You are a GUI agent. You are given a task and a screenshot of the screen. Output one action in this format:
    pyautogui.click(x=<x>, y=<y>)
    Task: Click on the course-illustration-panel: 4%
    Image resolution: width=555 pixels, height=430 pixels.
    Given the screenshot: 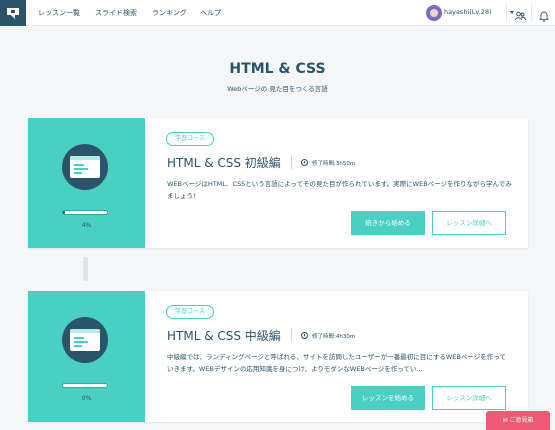 What is the action you would take?
    pyautogui.click(x=86, y=183)
    